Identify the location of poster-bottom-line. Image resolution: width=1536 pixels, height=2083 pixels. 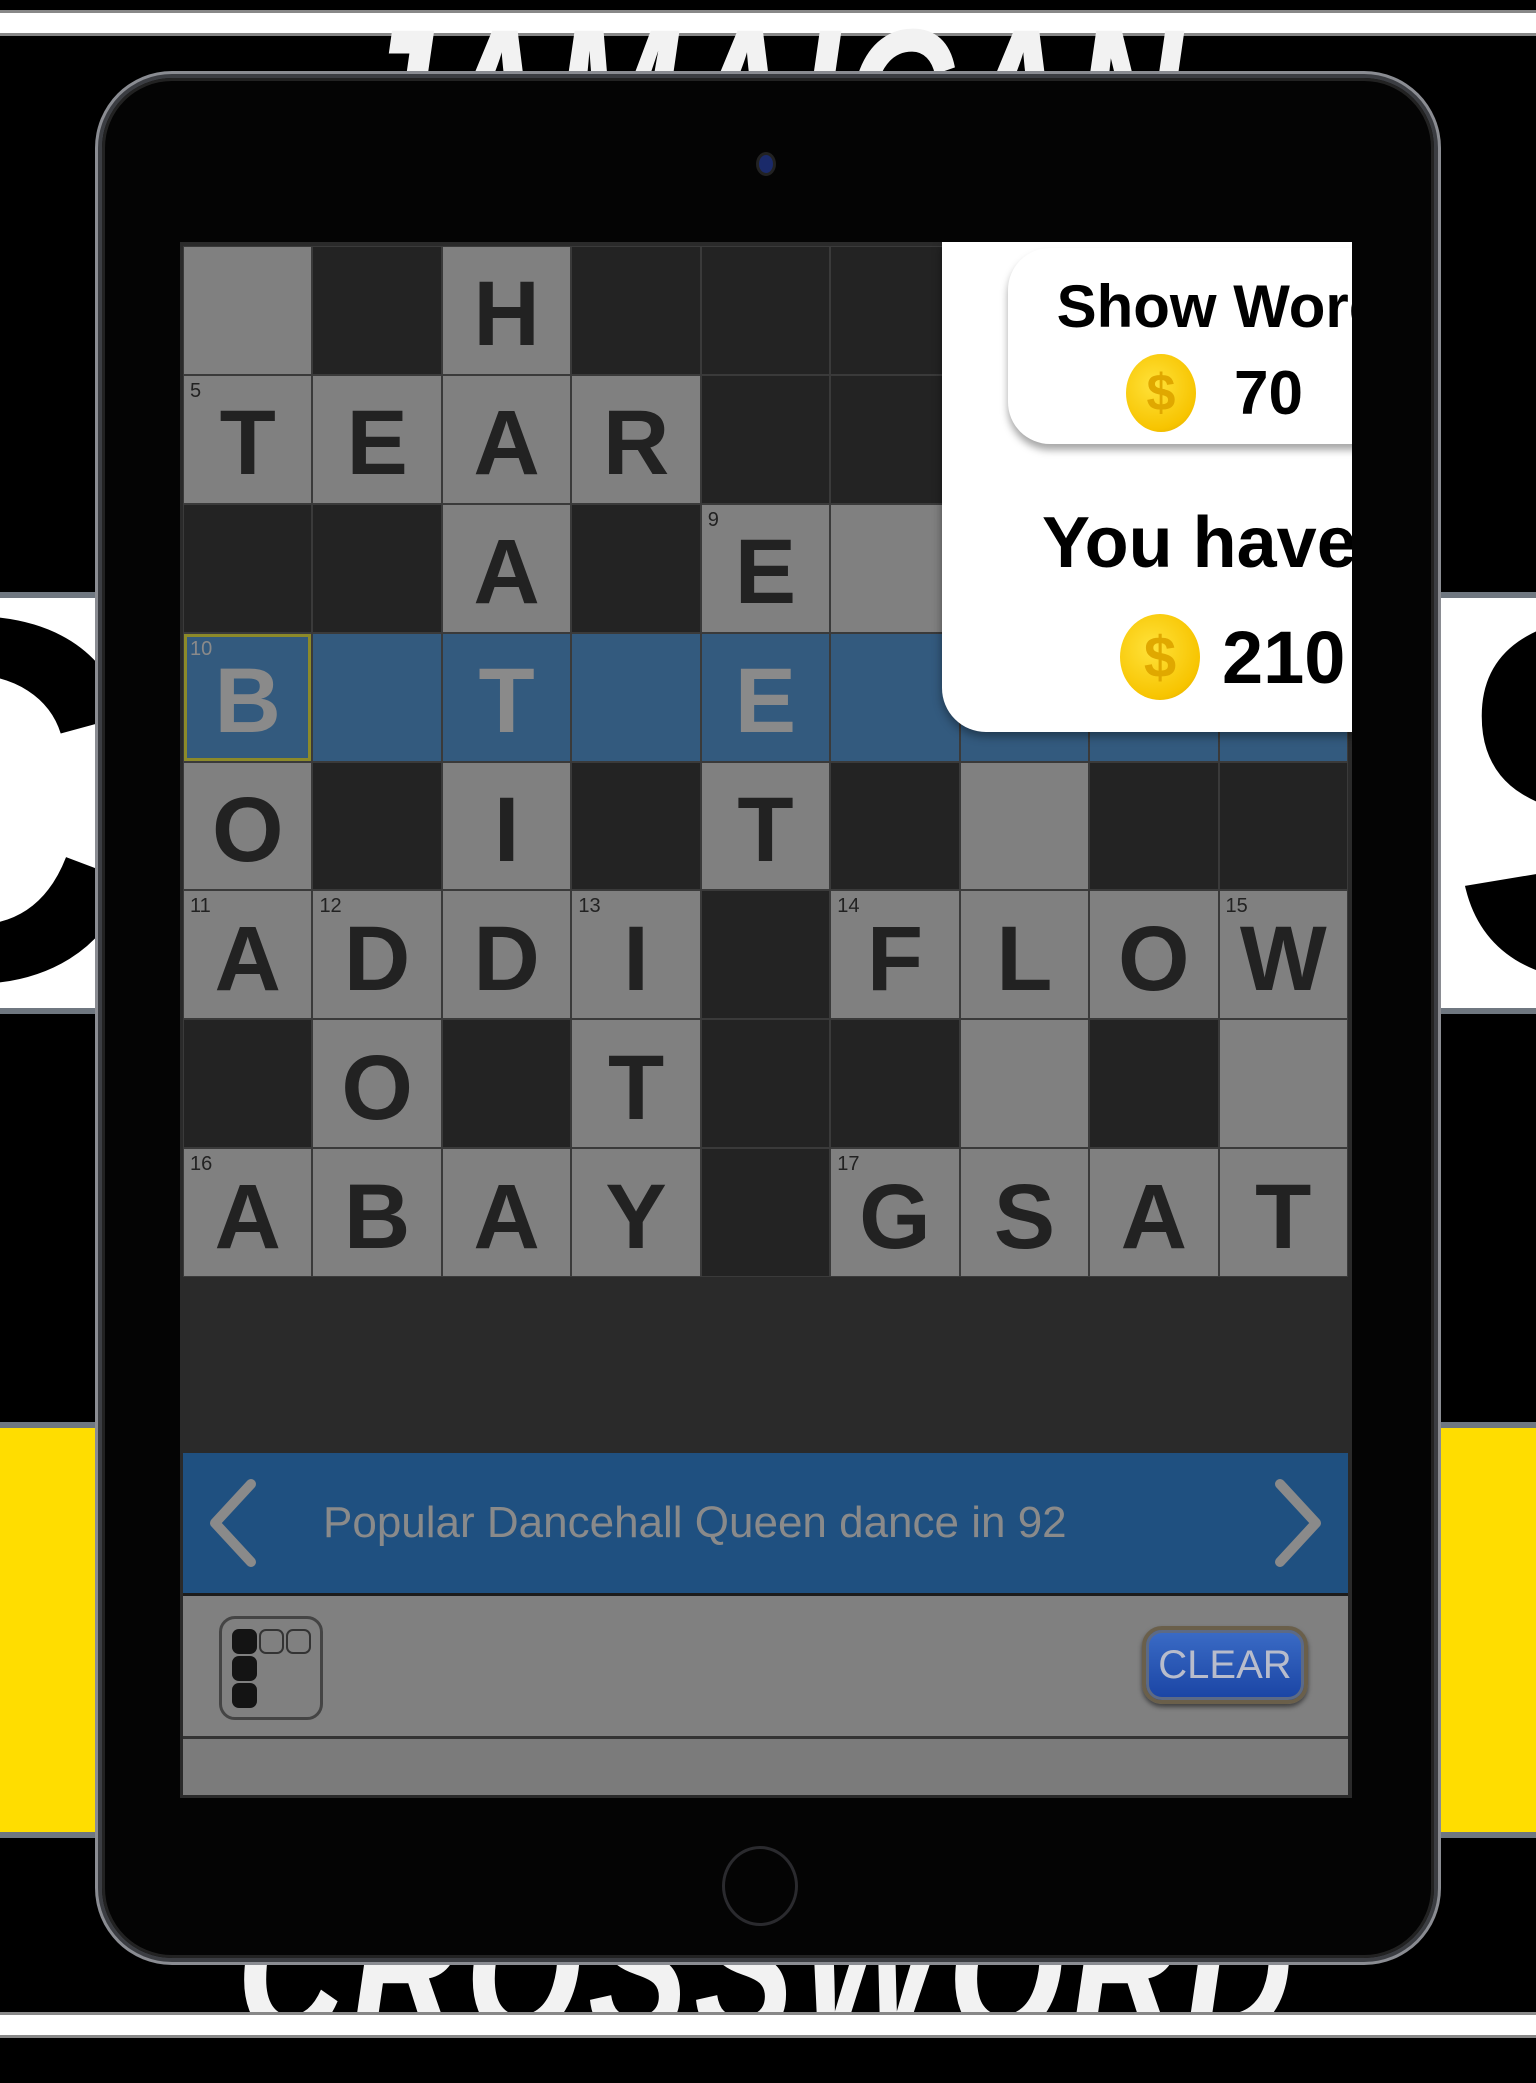
(768, 2025).